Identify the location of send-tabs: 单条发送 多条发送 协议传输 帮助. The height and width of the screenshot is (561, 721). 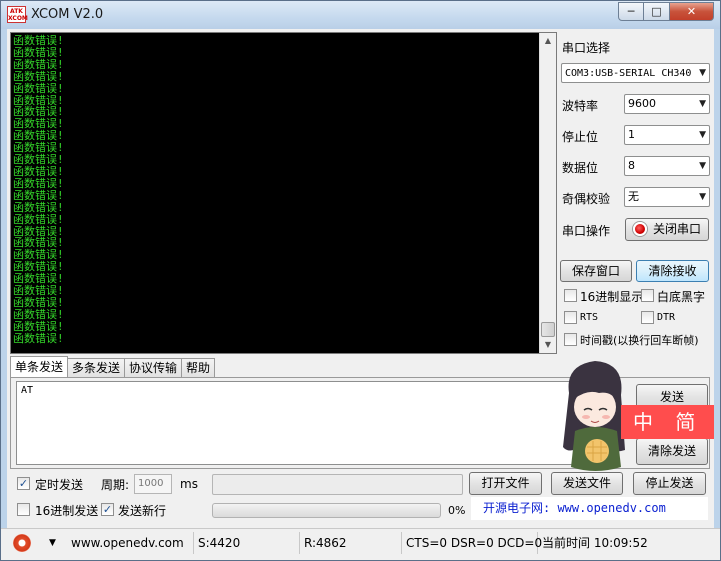
(113, 367).